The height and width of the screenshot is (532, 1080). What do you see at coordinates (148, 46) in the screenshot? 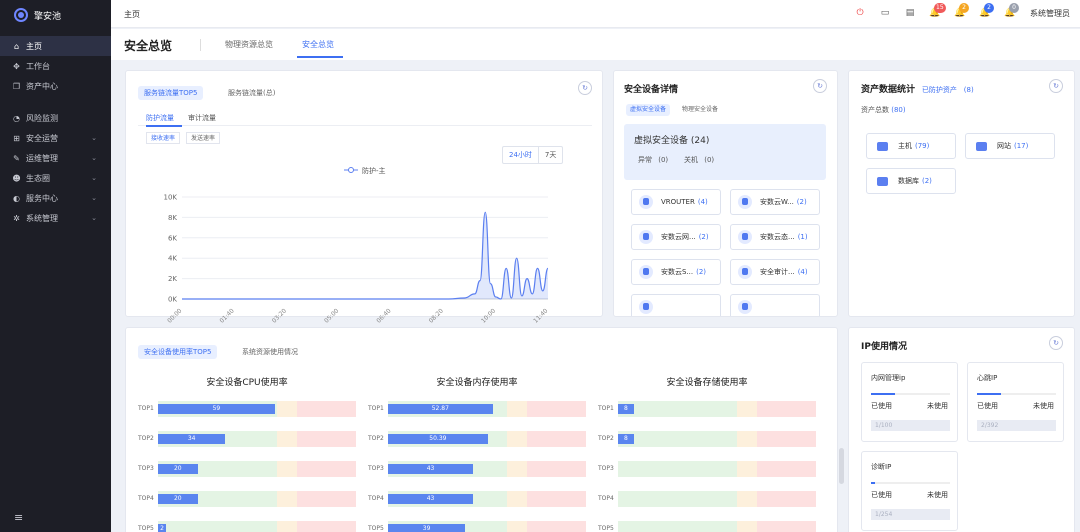
I see `page-title: 安全总览` at bounding box center [148, 46].